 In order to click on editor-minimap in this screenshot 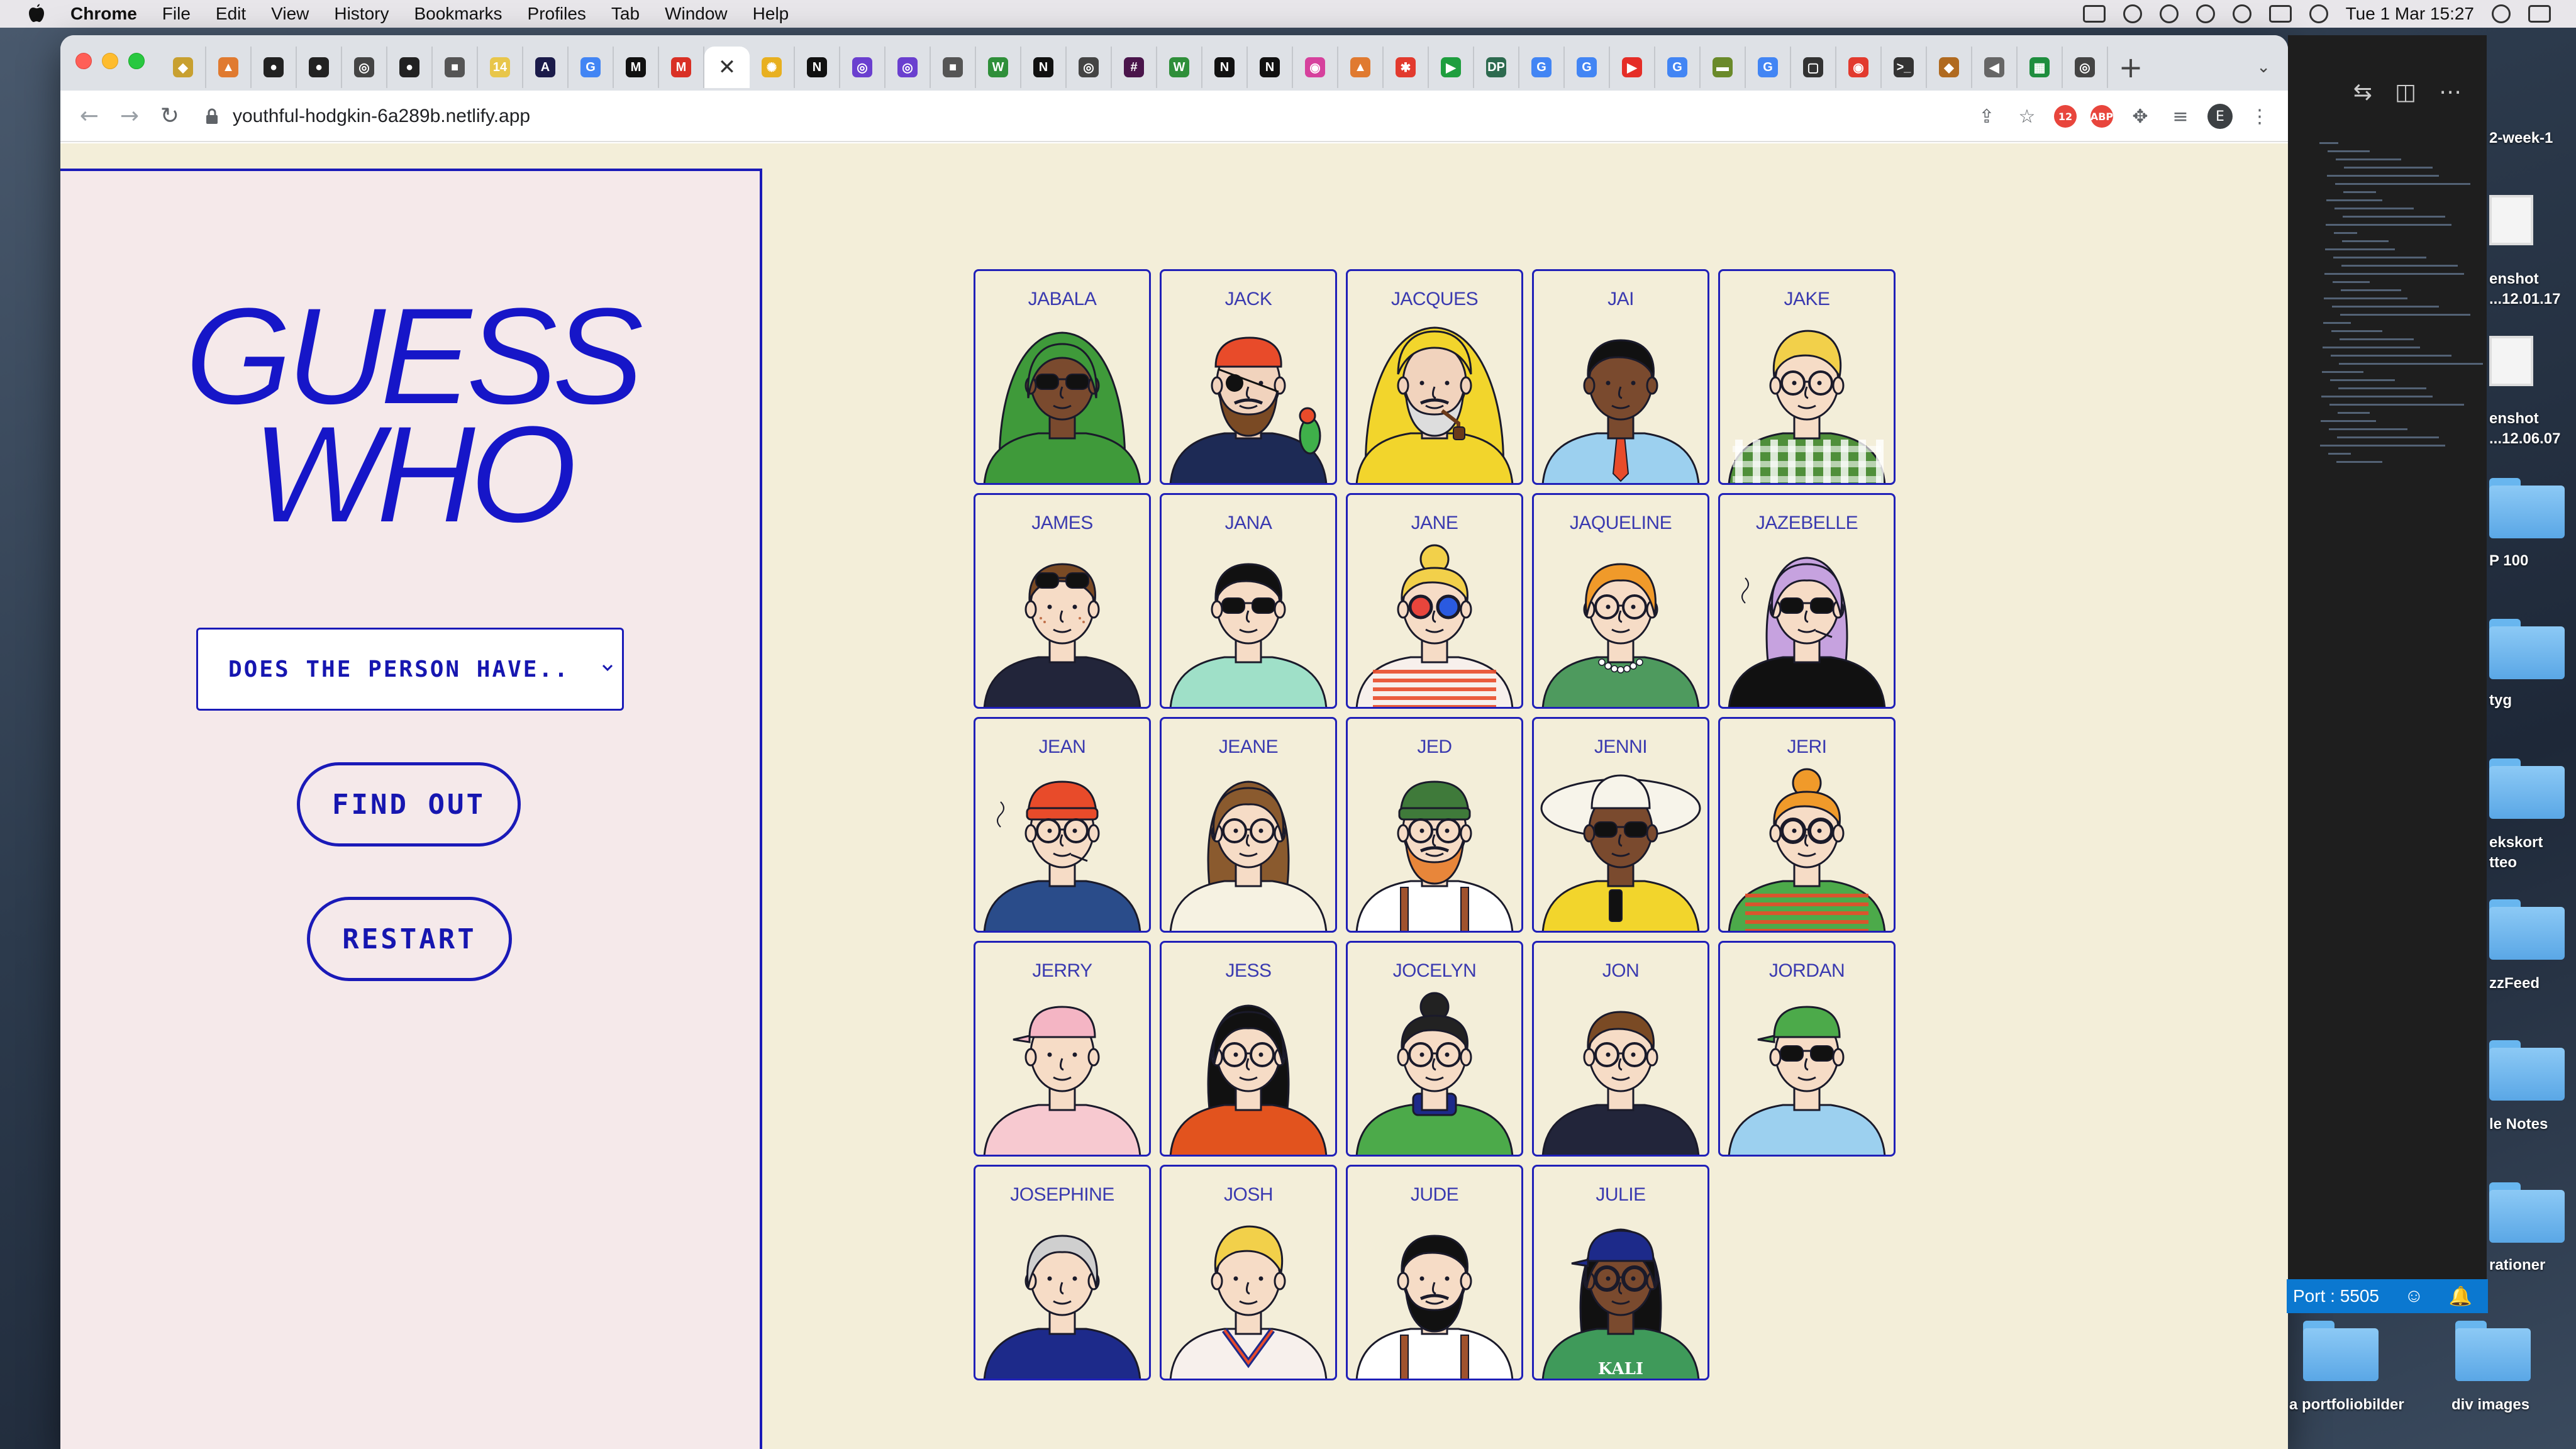, I will do `click(2401, 318)`.